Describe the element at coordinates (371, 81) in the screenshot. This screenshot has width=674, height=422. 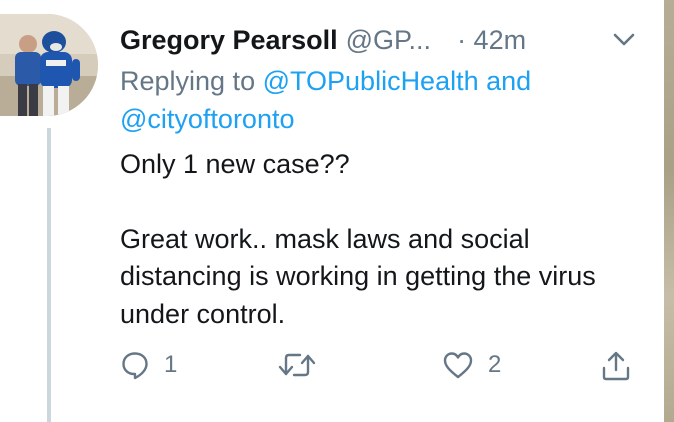
I see `mention-link-topublichealth: @TOPublicHealth` at that location.